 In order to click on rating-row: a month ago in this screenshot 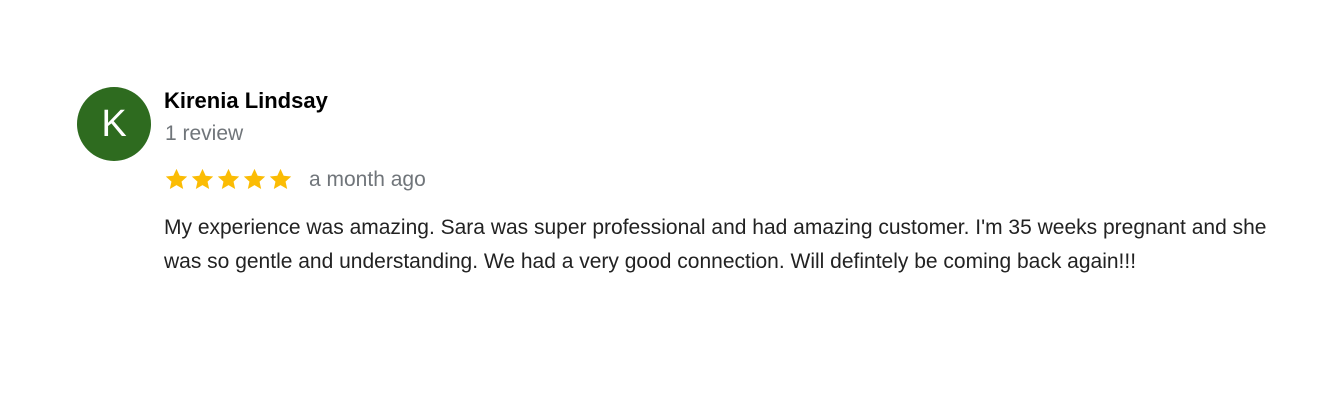, I will do `click(295, 179)`.